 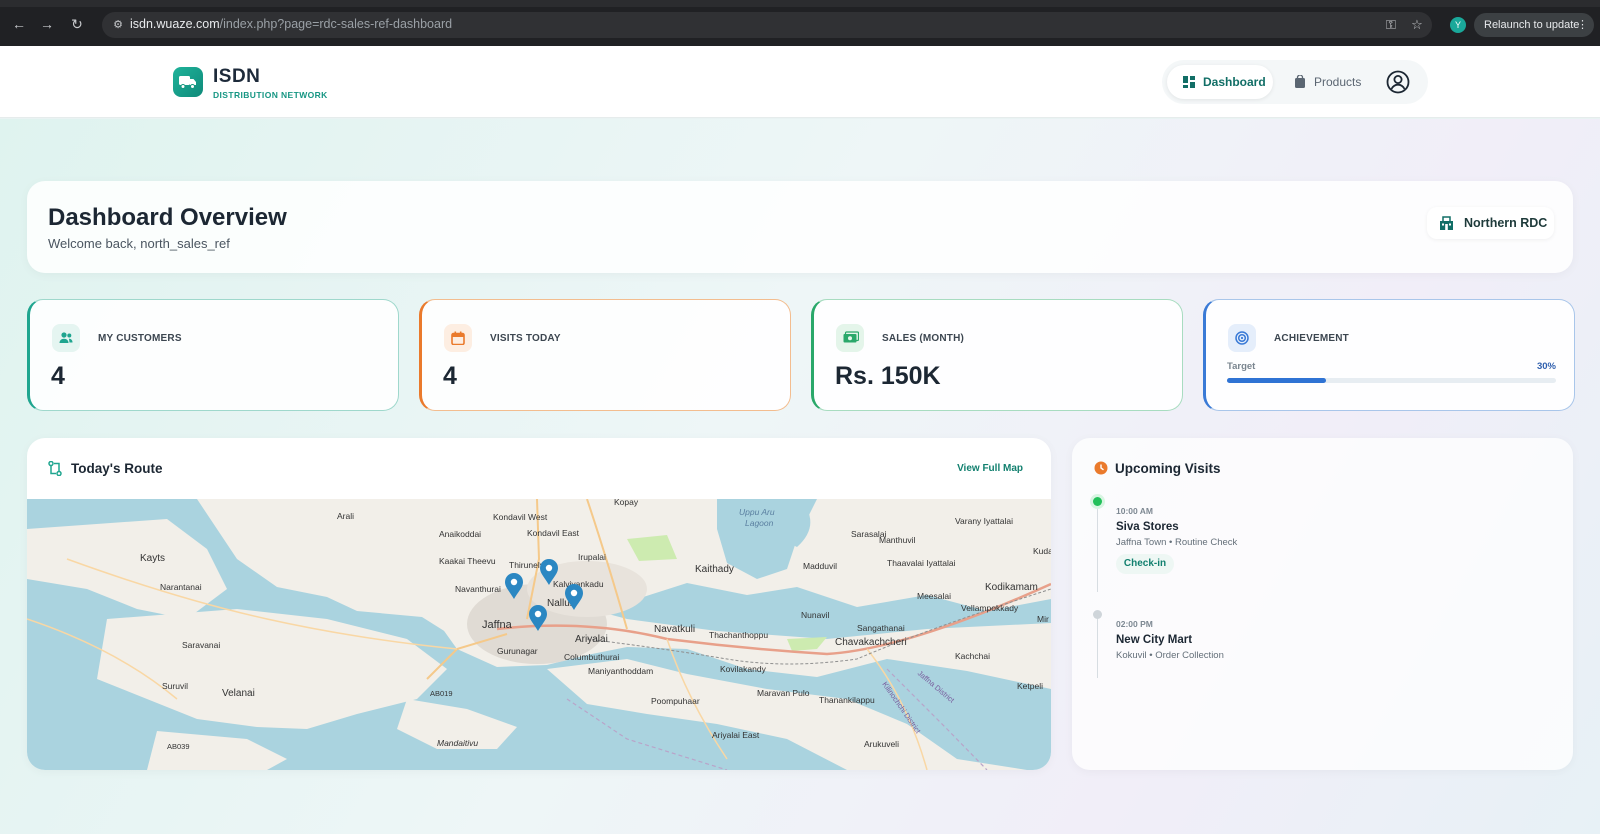 What do you see at coordinates (1506, 223) in the screenshot?
I see `region-label: Northern RDC` at bounding box center [1506, 223].